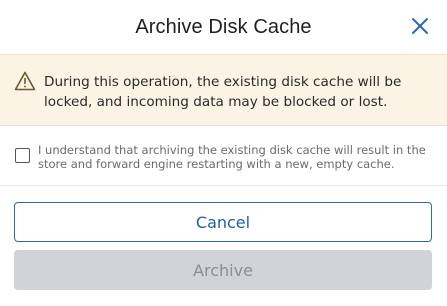 This screenshot has height=306, width=447. I want to click on archive-button: Archive, so click(223, 270).